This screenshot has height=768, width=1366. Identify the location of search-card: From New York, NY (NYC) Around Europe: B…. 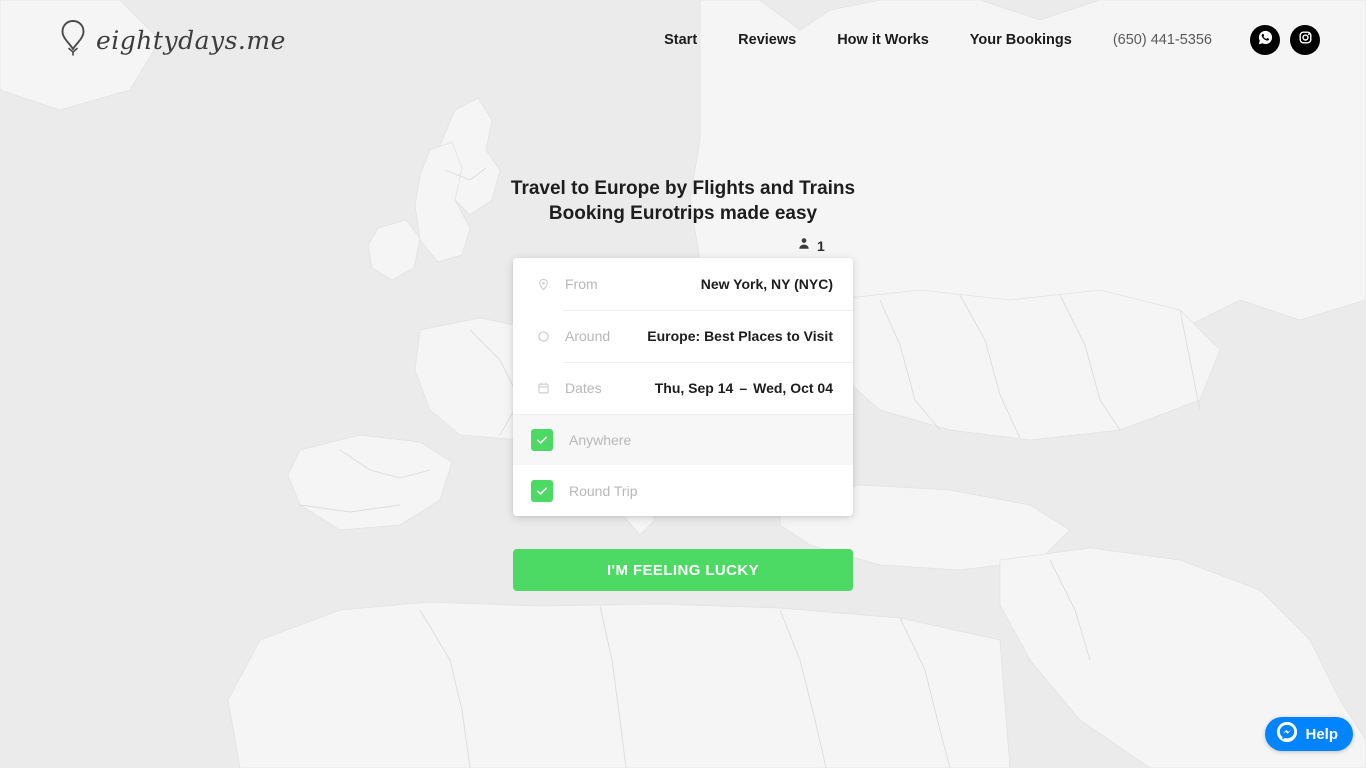
(683, 387).